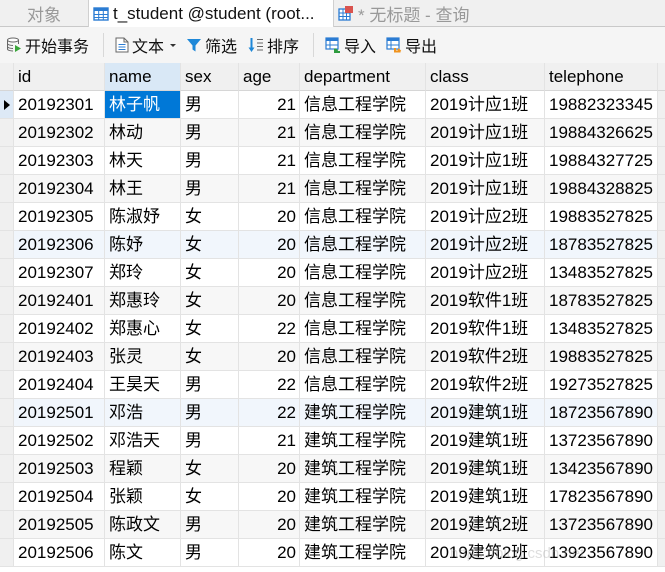 The image size is (665, 572). What do you see at coordinates (47, 45) in the screenshot?
I see `begin-transaction-button: 开始事务` at bounding box center [47, 45].